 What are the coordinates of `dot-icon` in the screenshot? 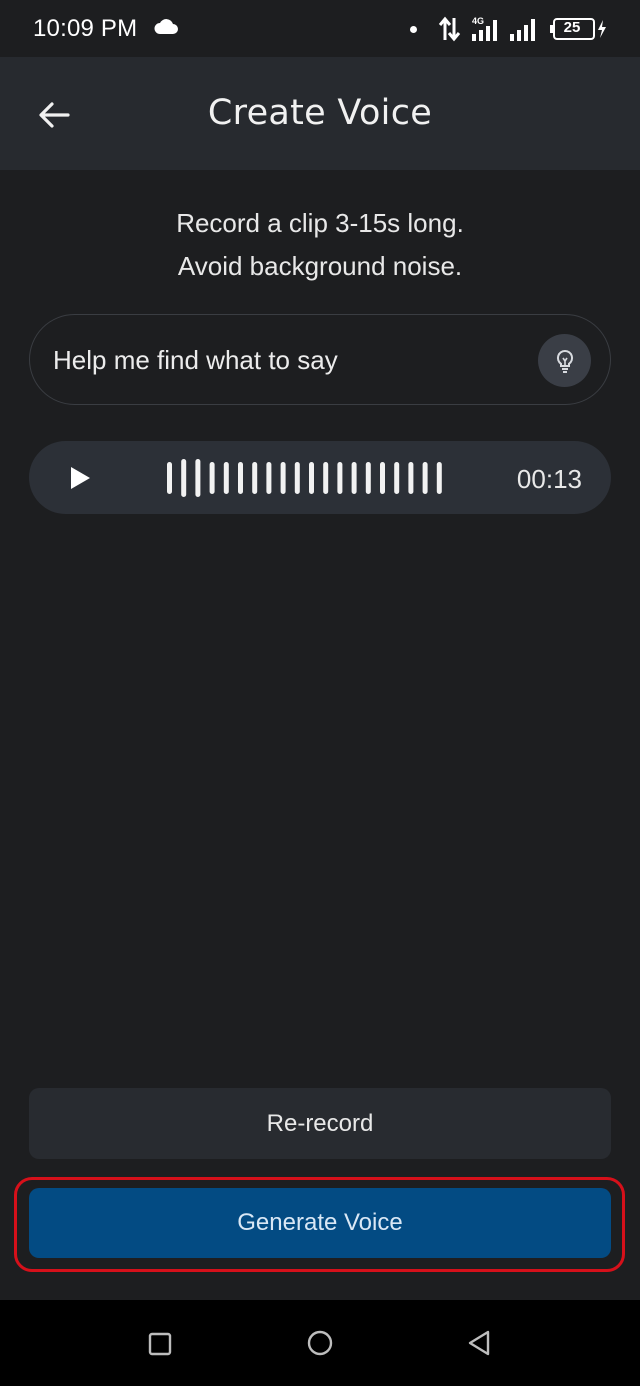 It's located at (413, 29).